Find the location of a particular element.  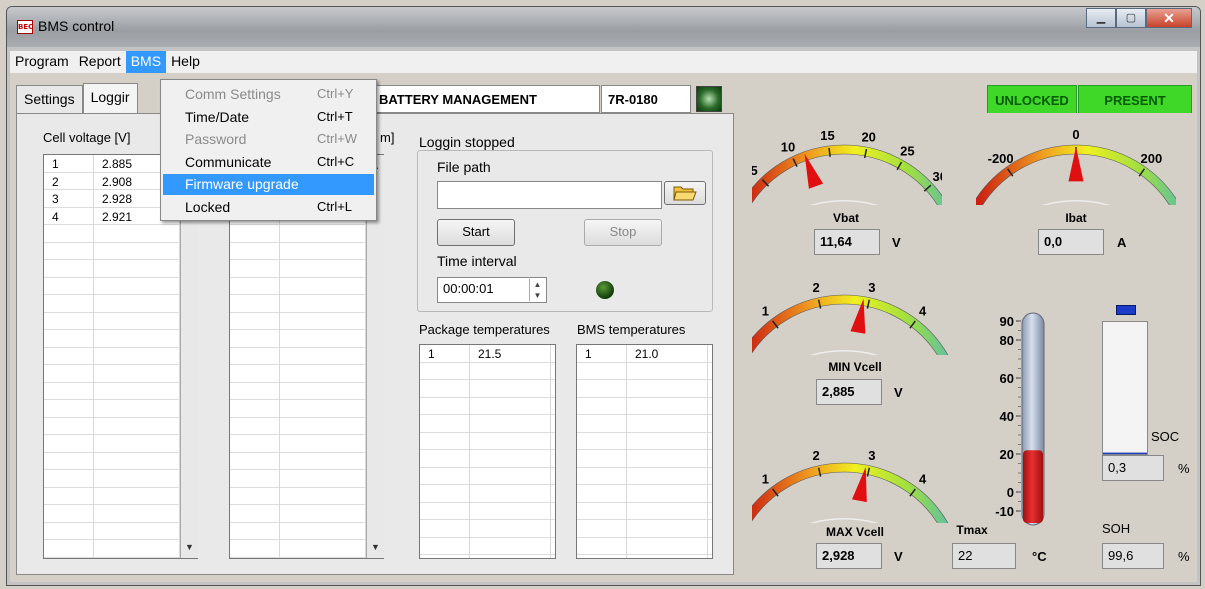

menu-item-comm-settings: Comm Settings Ctrl+Y is located at coordinates (268, 94).